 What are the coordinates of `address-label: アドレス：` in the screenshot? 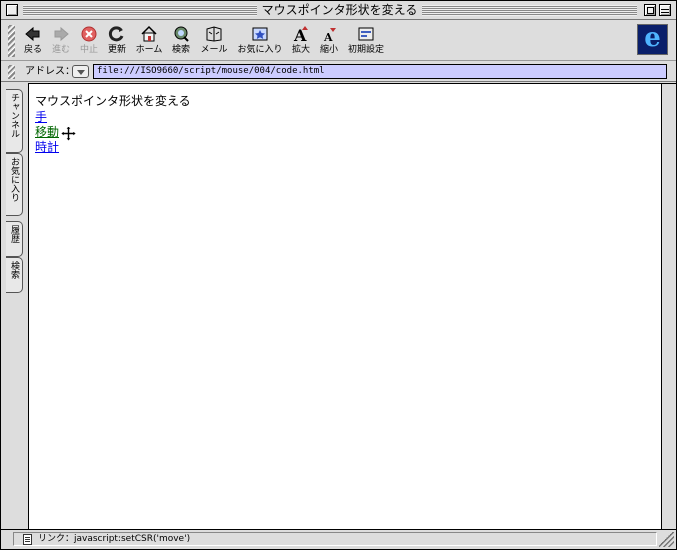 It's located at (50, 71).